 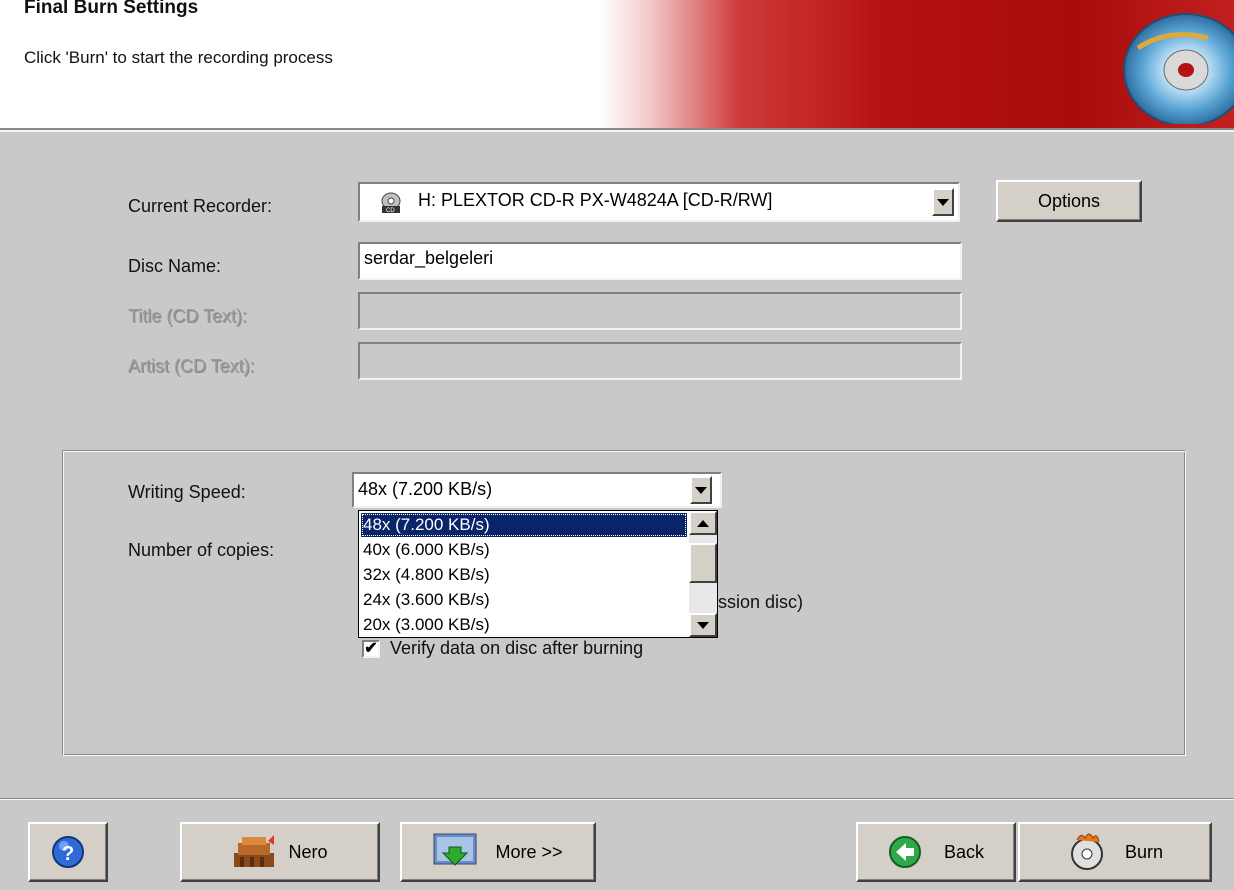 What do you see at coordinates (175, 266) in the screenshot?
I see `disc-name-label: Disc Name:` at bounding box center [175, 266].